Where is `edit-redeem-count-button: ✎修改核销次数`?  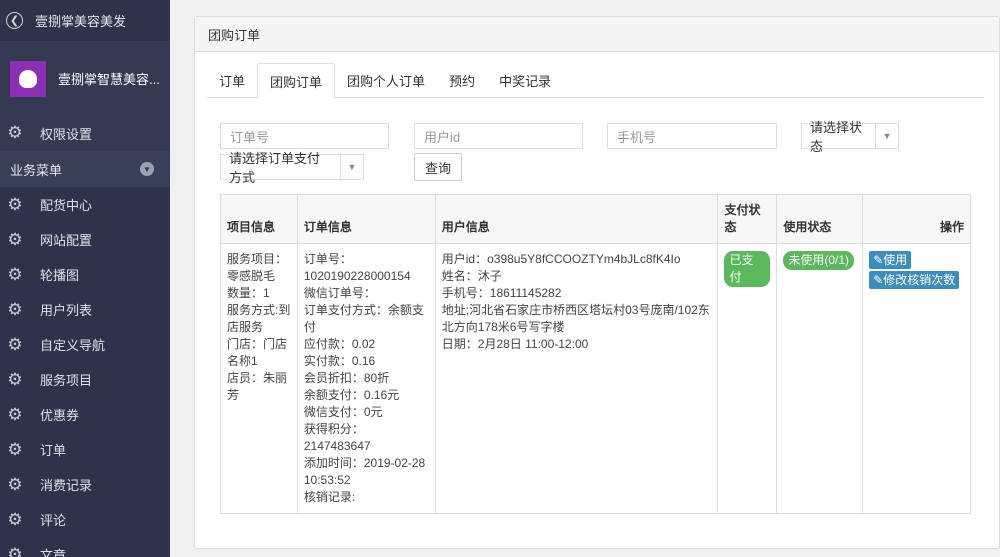
edit-redeem-count-button: ✎修改核销次数 is located at coordinates (914, 280).